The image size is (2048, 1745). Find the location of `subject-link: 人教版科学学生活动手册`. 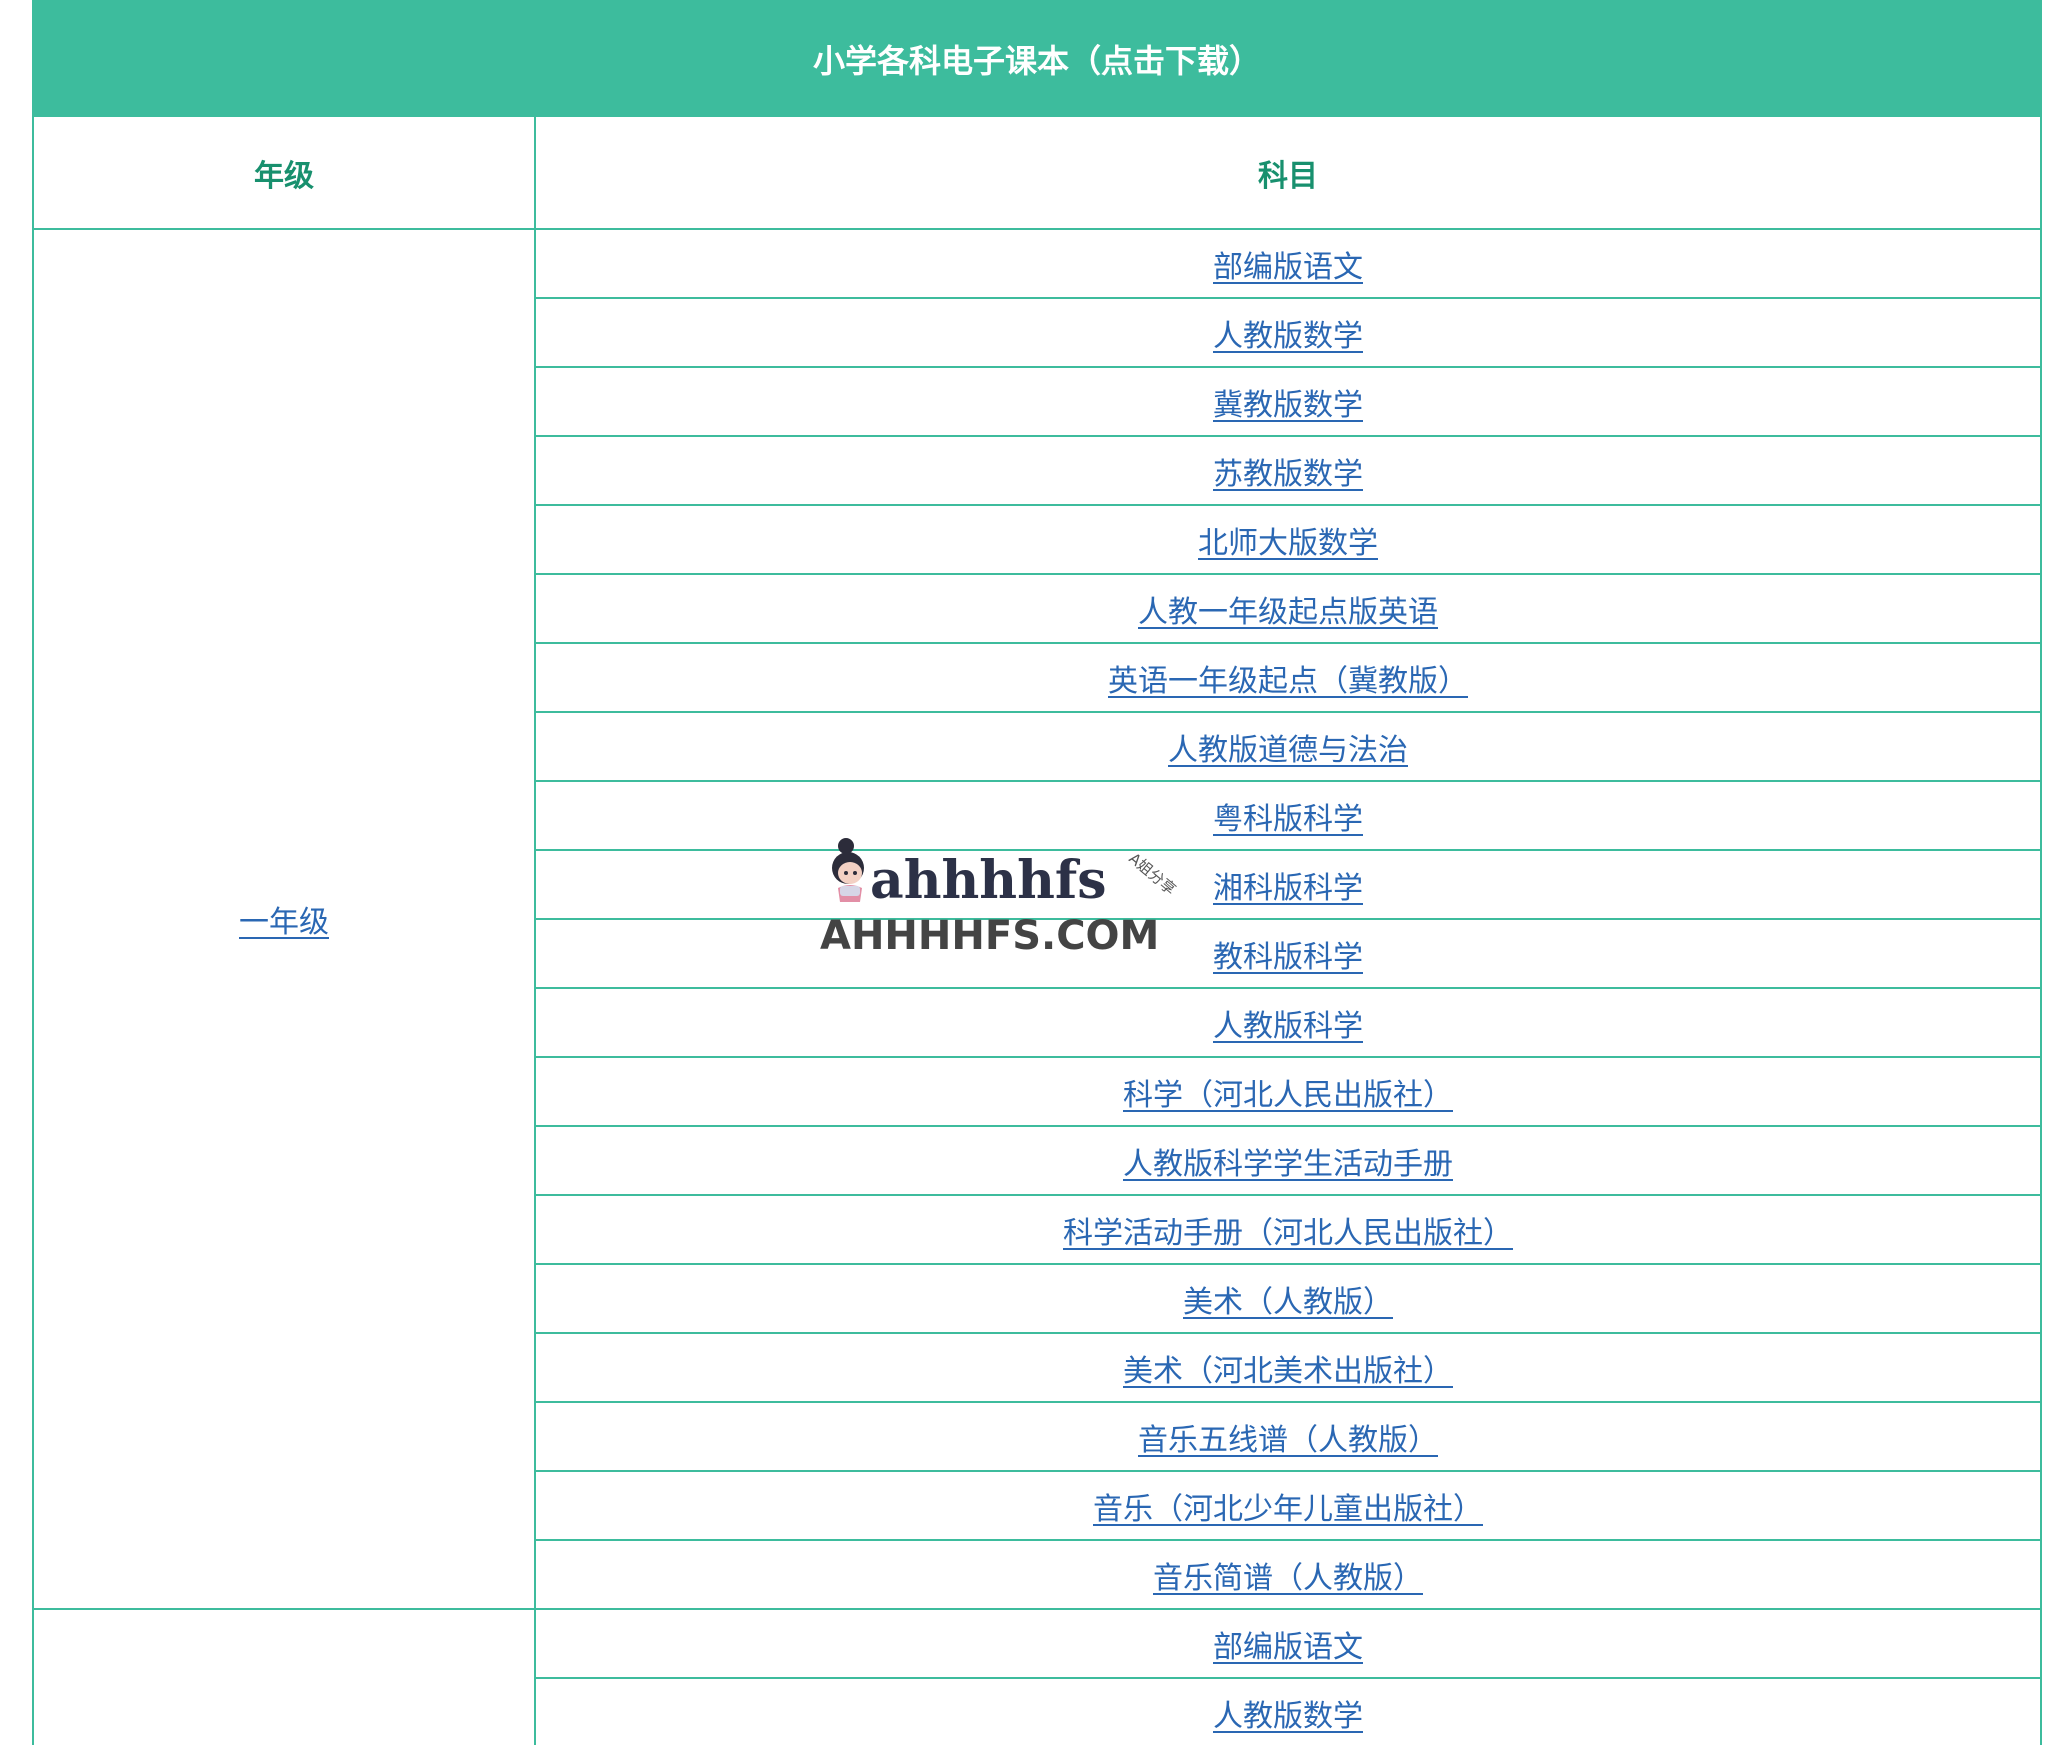

subject-link: 人教版科学学生活动手册 is located at coordinates (1288, 1164).